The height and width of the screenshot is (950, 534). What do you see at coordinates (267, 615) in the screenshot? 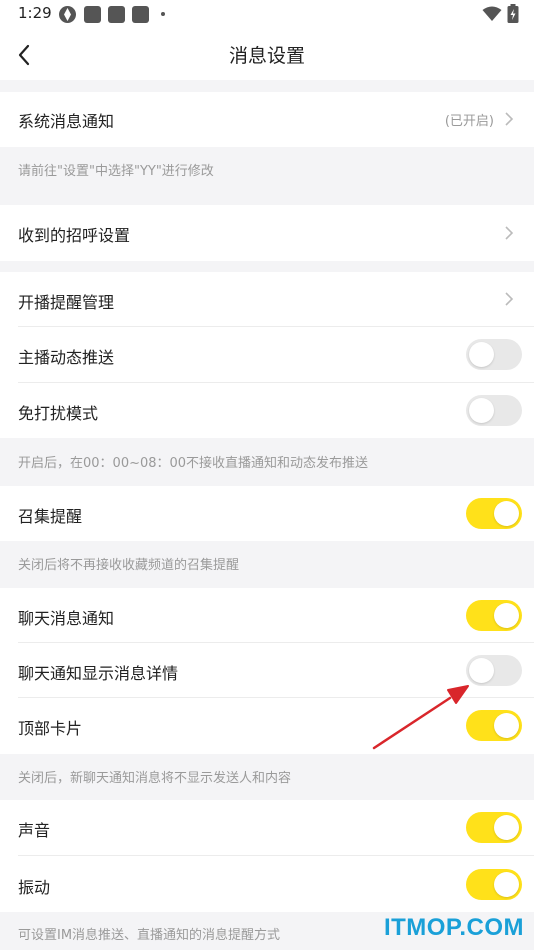
I see `chat-notification-row: 聊天消息通知` at bounding box center [267, 615].